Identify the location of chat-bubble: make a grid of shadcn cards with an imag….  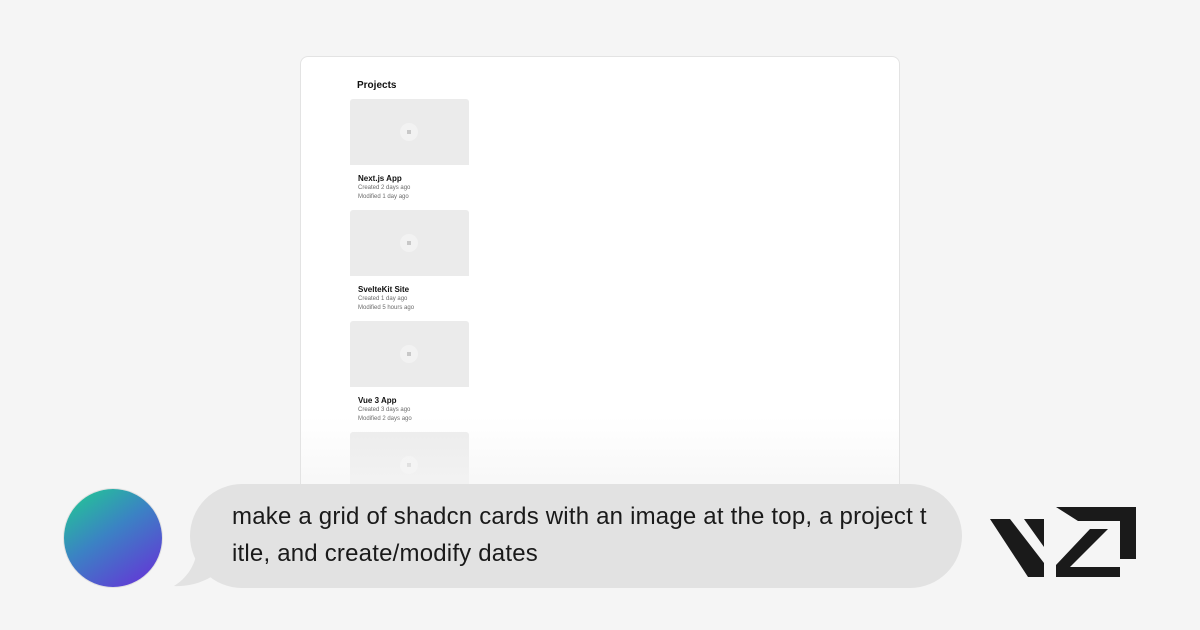
(576, 536).